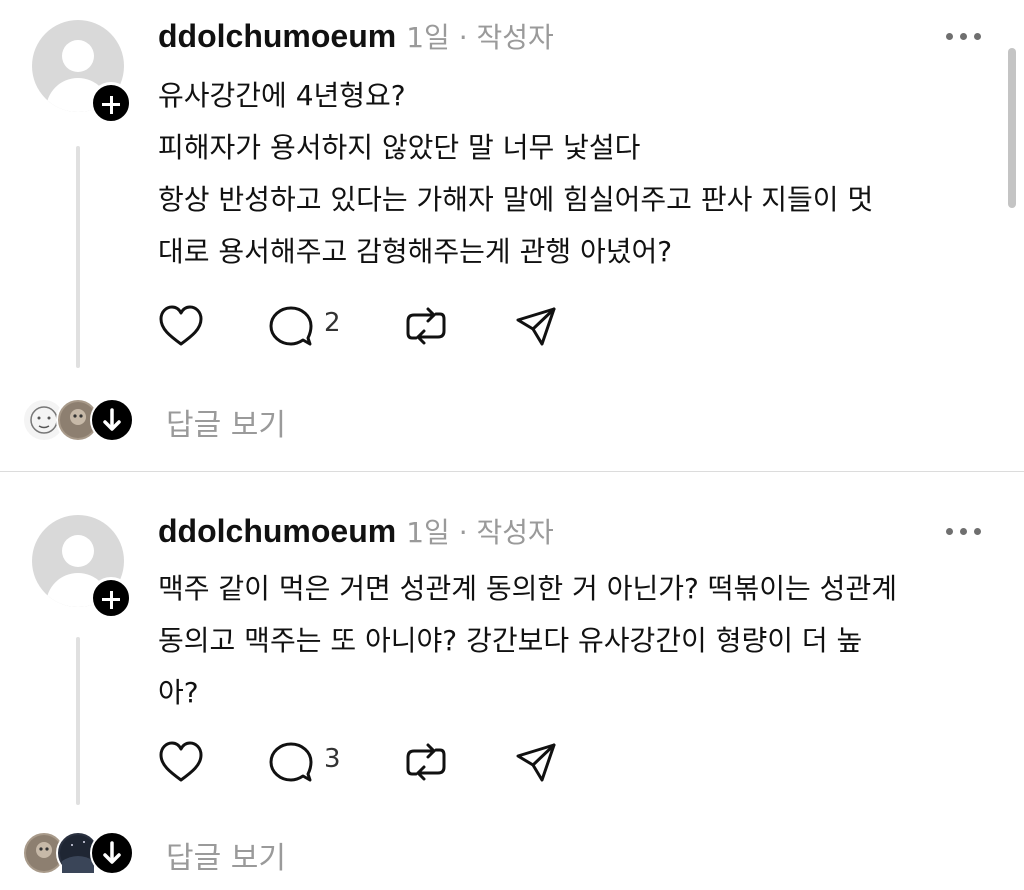  I want to click on comment-button: 2, so click(304, 326).